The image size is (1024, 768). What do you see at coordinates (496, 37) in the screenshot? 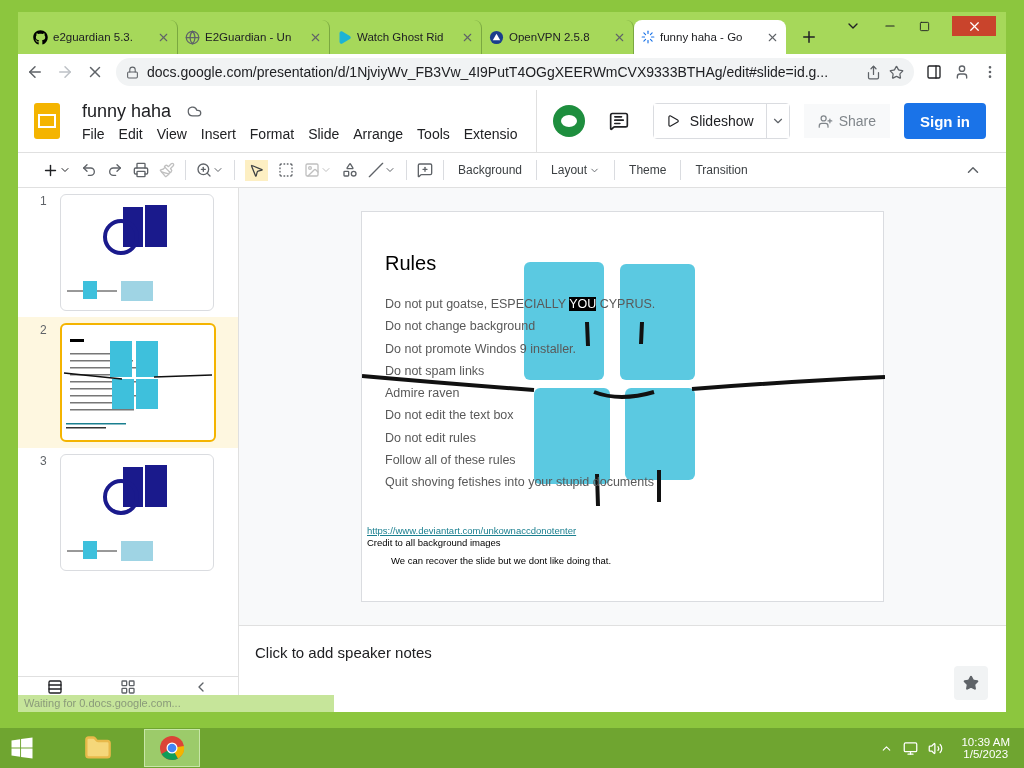
I see `triangle-circle-icon` at bounding box center [496, 37].